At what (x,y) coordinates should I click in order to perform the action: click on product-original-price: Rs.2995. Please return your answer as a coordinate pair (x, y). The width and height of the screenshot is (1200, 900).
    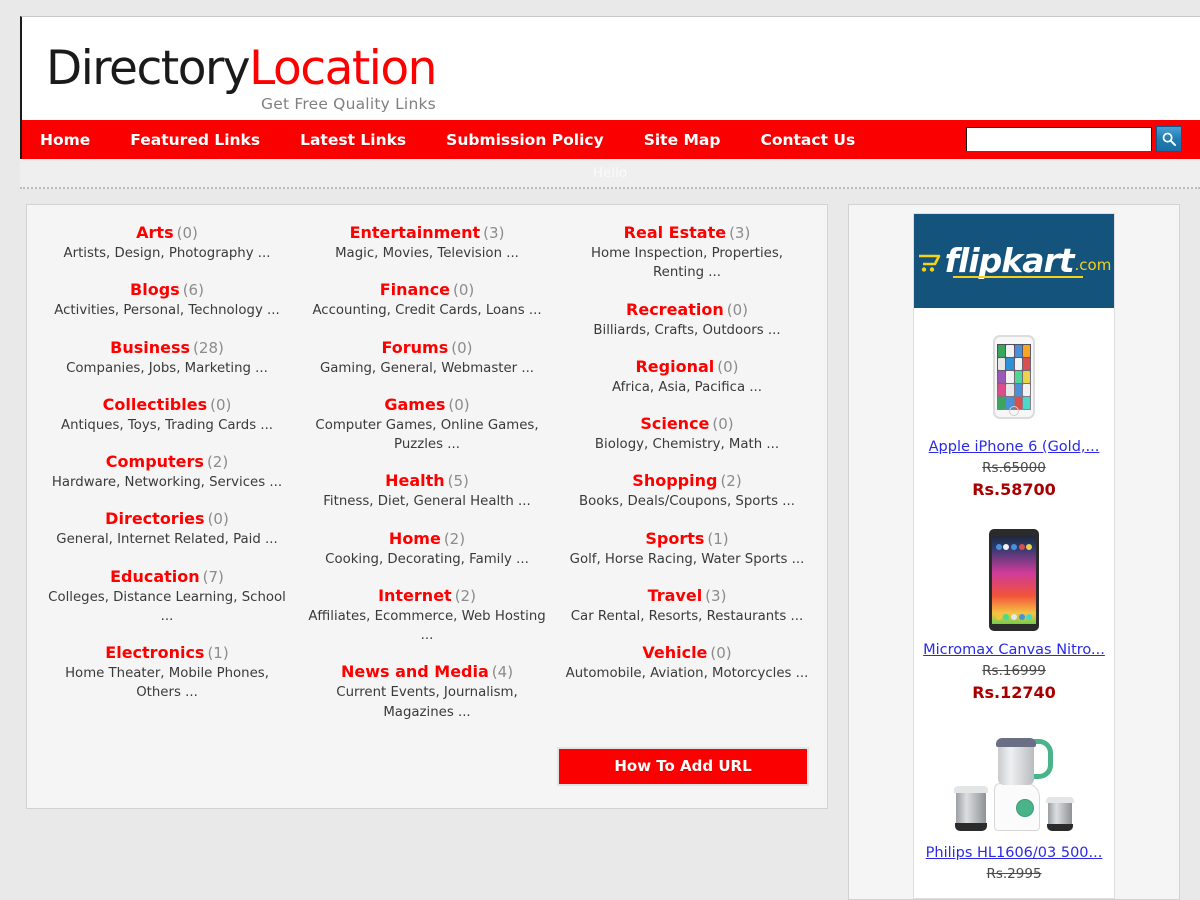
    Looking at the image, I should click on (1014, 874).